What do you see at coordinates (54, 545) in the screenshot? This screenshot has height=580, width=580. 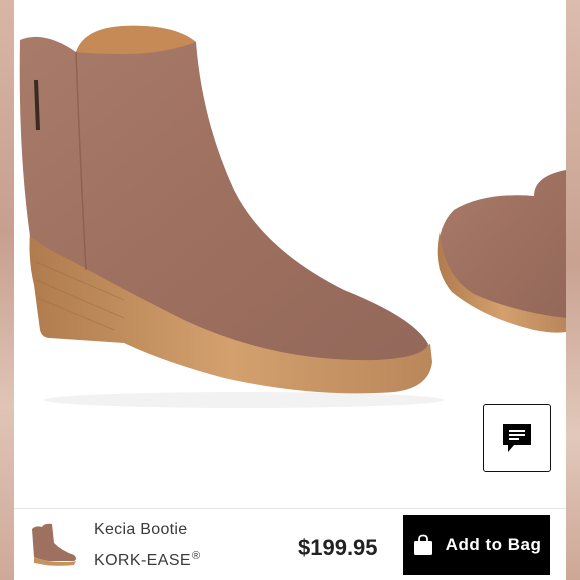 I see `product-thumbnail` at bounding box center [54, 545].